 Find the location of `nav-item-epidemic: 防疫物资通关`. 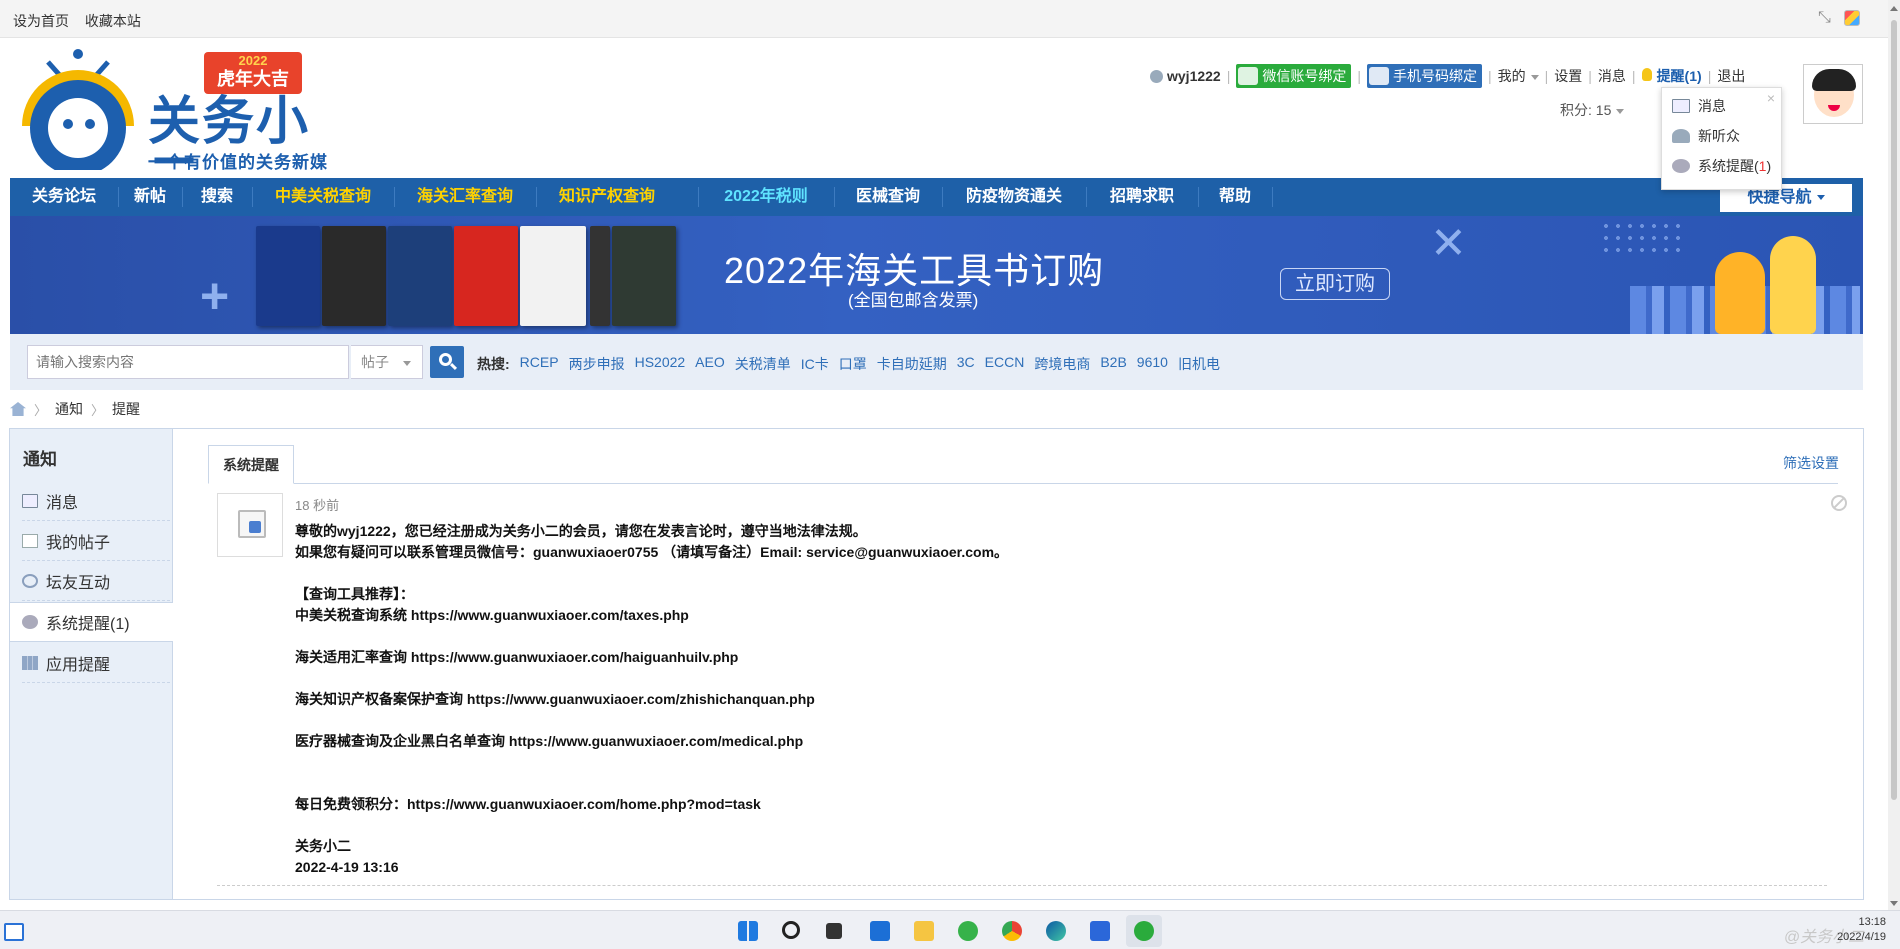

nav-item-epidemic: 防疫物资通关 is located at coordinates (1014, 197).